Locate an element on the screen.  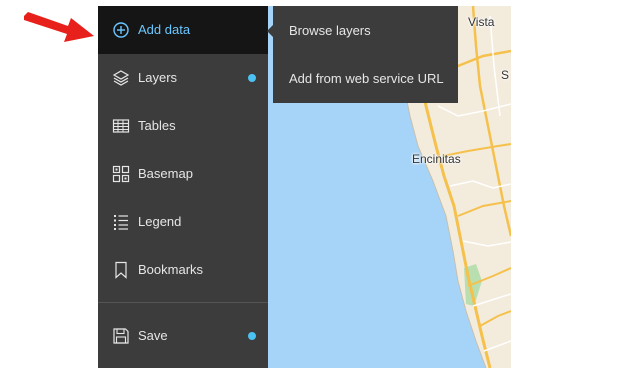
add-data-flyout-menu: Browse layers Add from web service URL is located at coordinates (365, 54).